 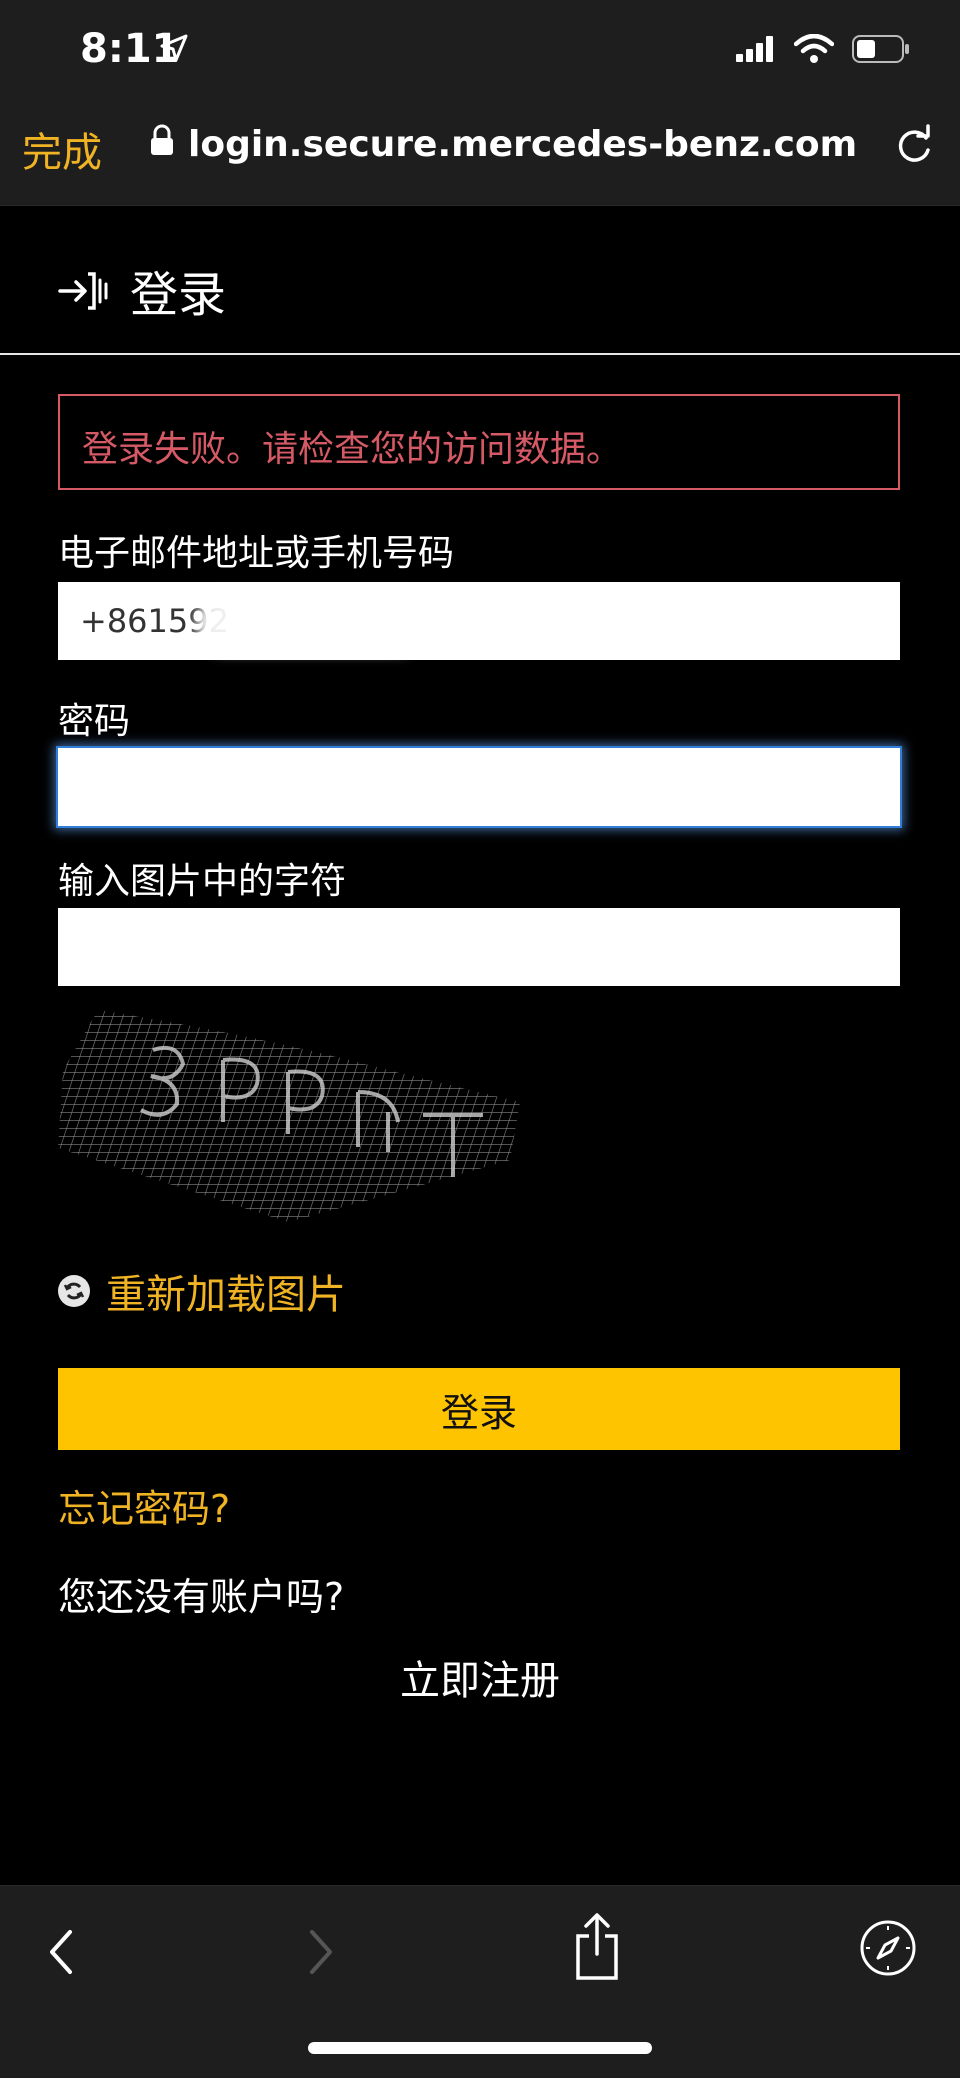 I want to click on browser-url-bar: 完成 login.secure.mercedes-benz.com, so click(x=480, y=158).